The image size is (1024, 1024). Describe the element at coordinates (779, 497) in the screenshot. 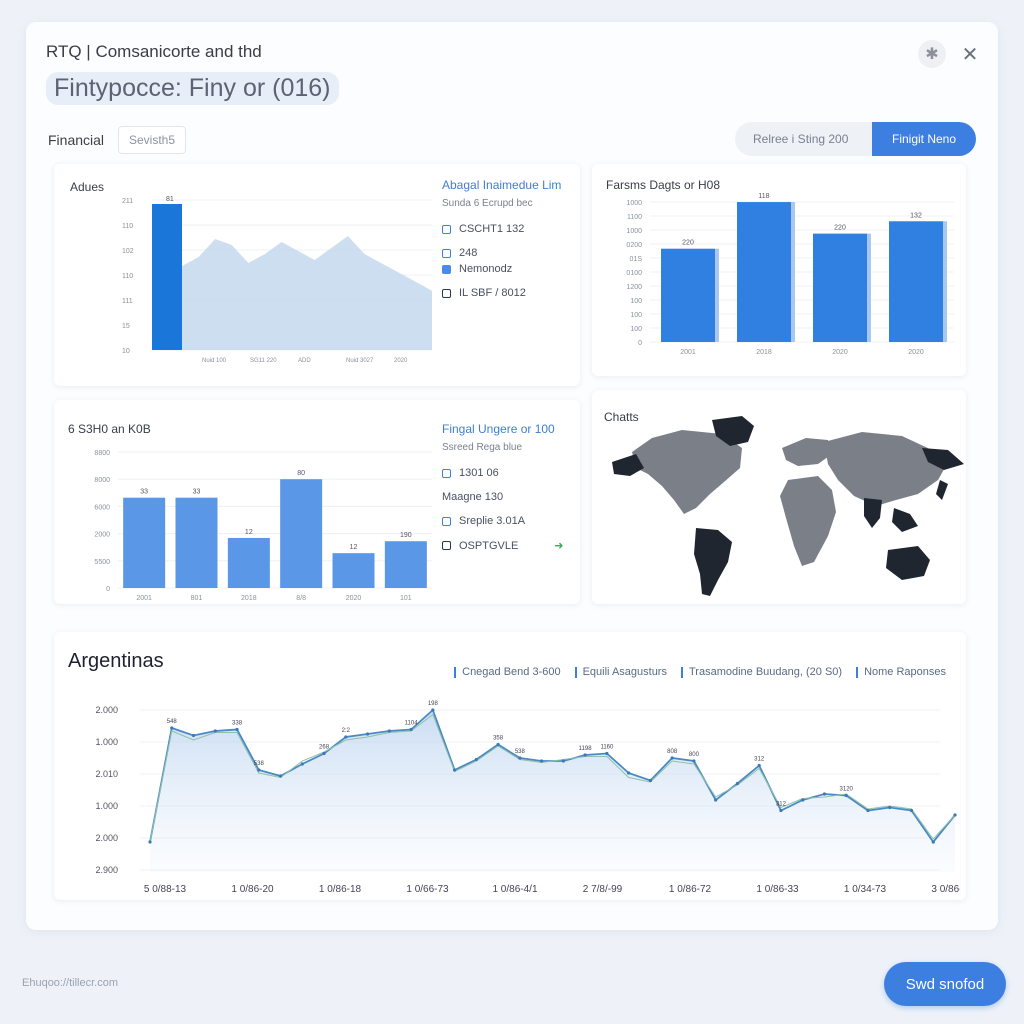

I see `card-map: Chatts` at that location.